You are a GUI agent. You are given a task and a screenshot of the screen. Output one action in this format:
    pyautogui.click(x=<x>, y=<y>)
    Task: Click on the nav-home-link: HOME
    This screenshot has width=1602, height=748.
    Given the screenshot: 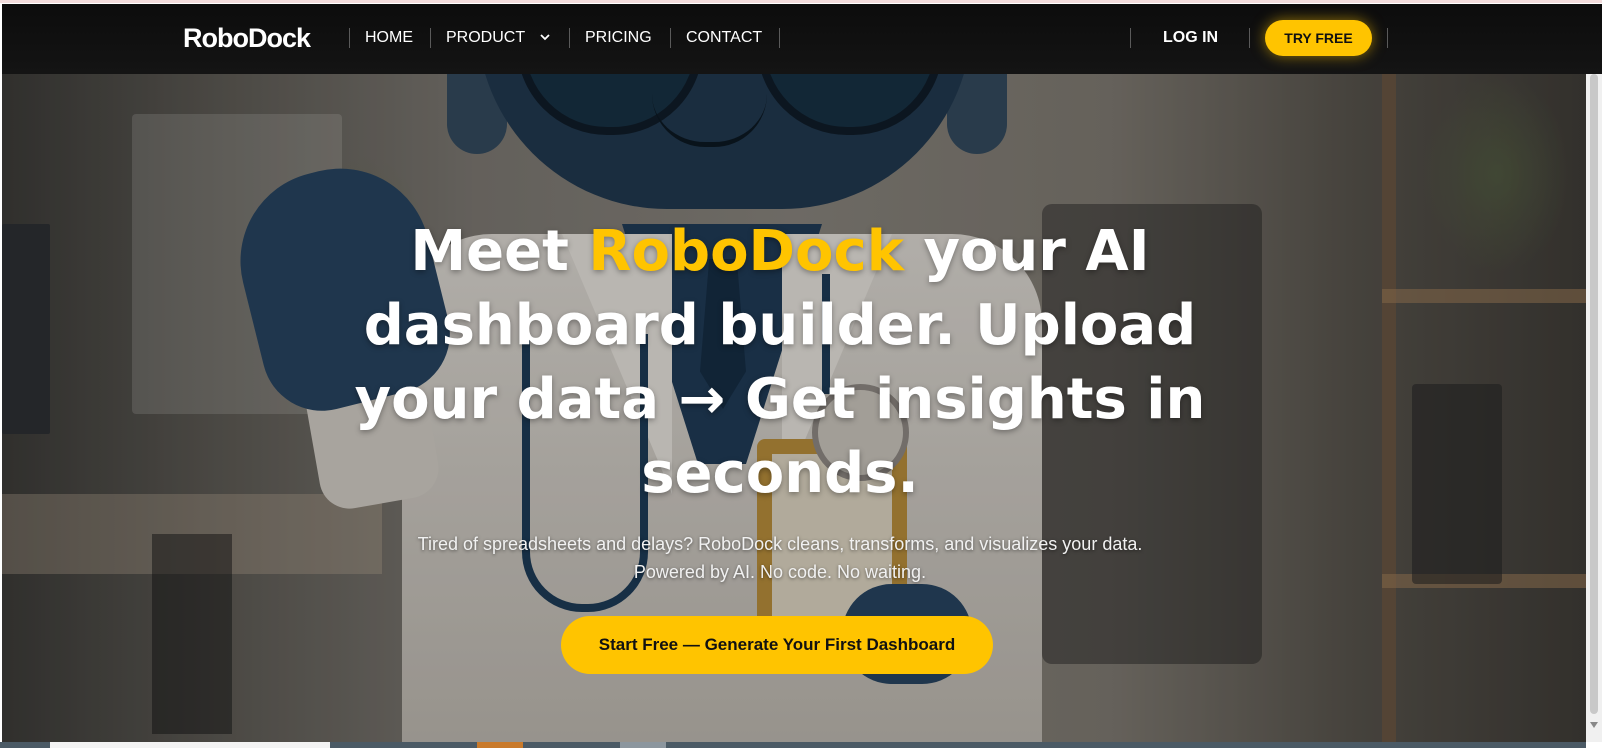 What is the action you would take?
    pyautogui.click(x=389, y=38)
    